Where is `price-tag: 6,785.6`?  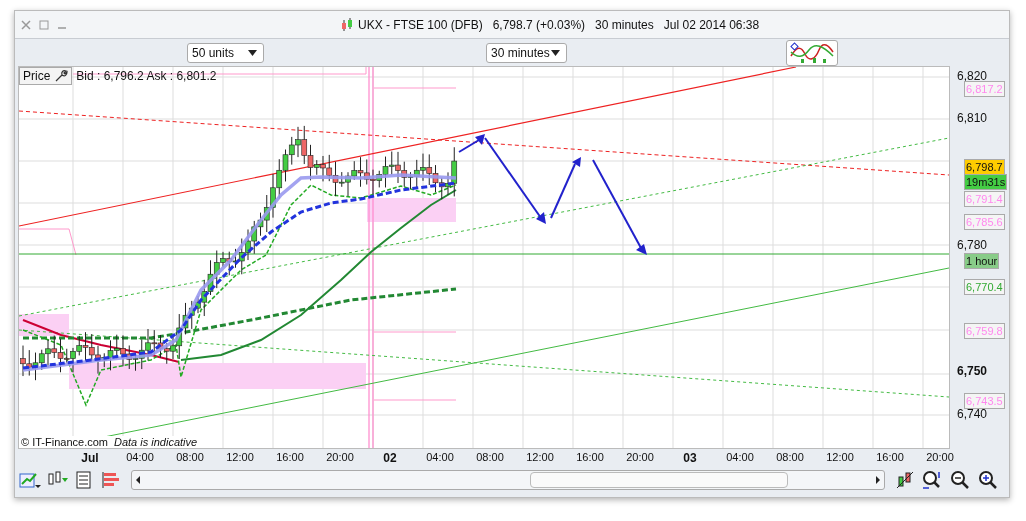 price-tag: 6,785.6 is located at coordinates (984, 222).